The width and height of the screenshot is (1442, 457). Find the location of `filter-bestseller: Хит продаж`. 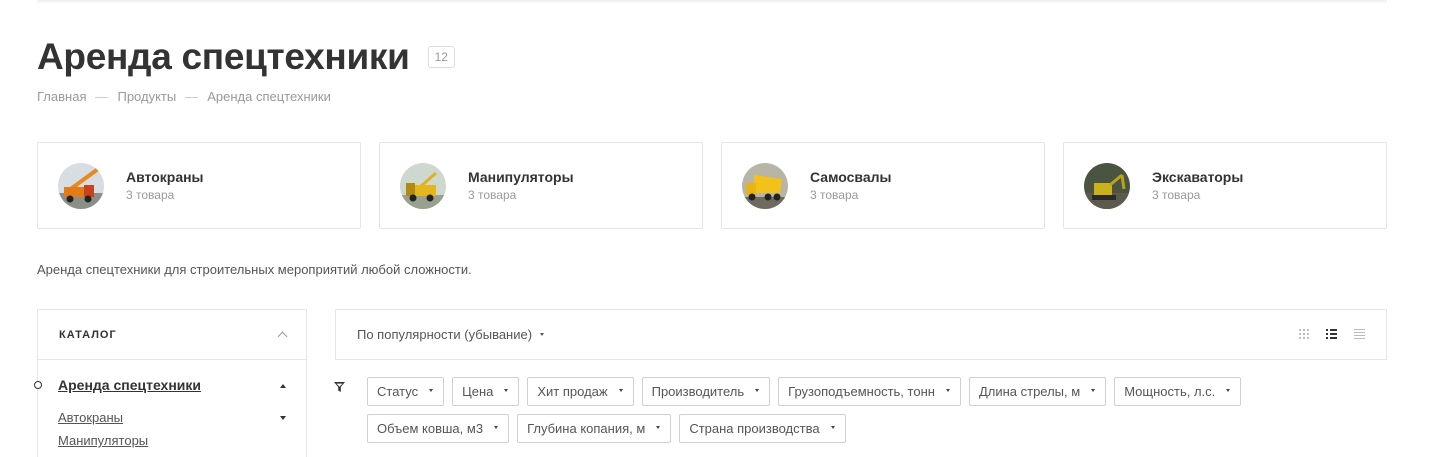

filter-bestseller: Хит продаж is located at coordinates (580, 391).